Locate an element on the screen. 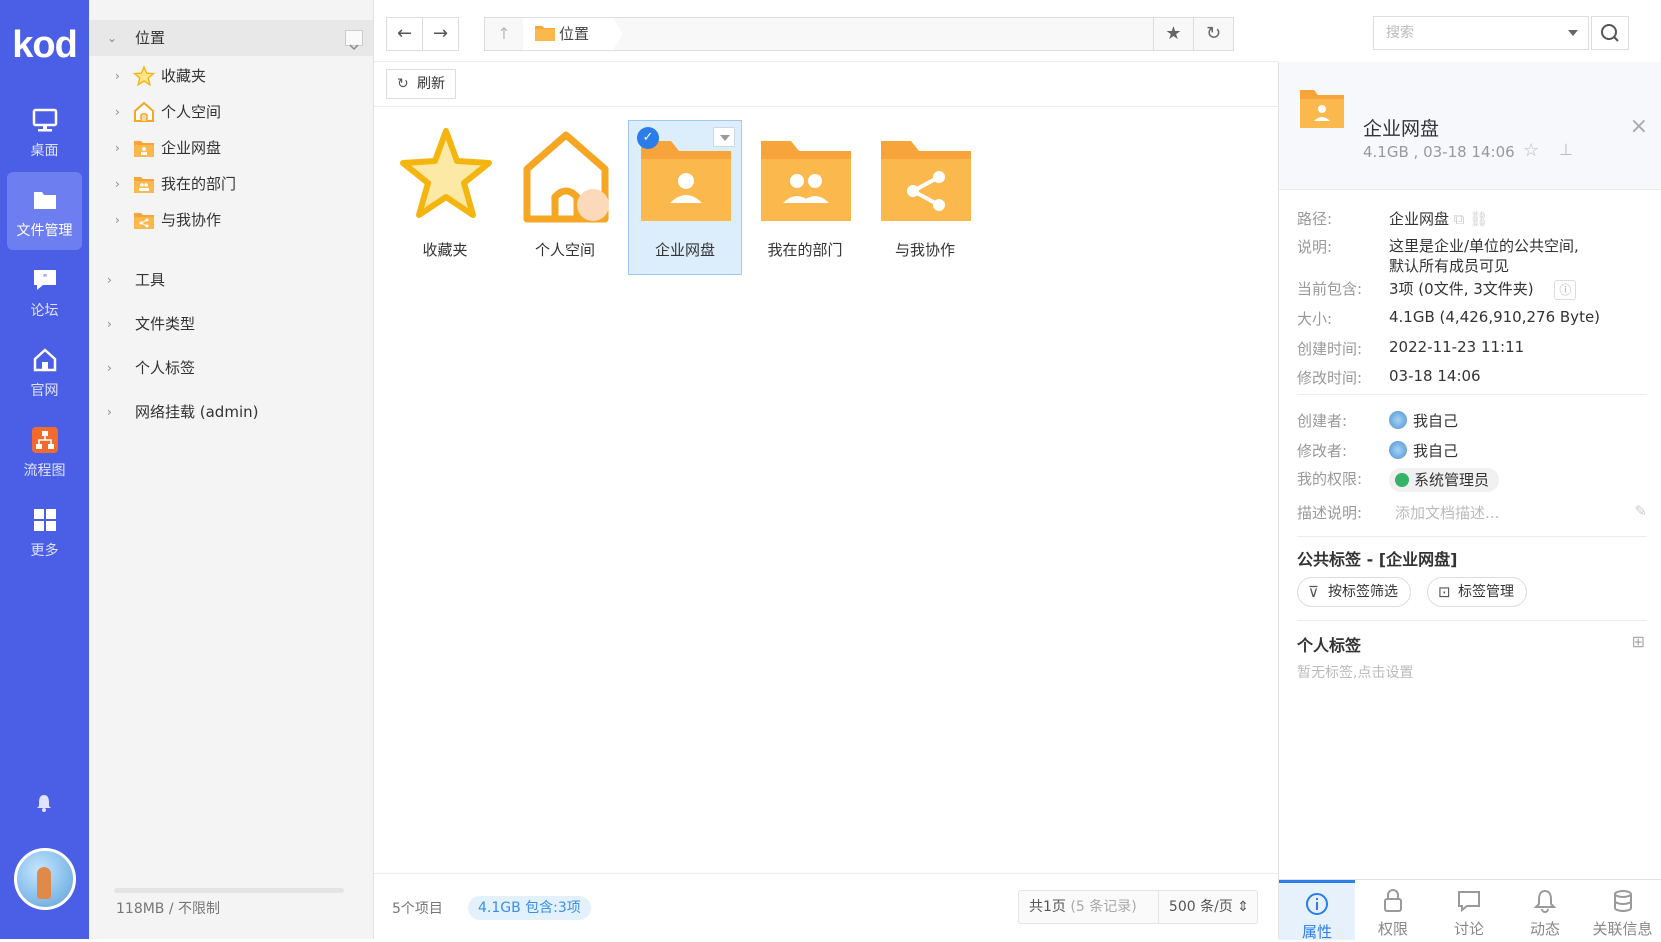 The image size is (1661, 942). tab-properties: 属性 is located at coordinates (1317, 910).